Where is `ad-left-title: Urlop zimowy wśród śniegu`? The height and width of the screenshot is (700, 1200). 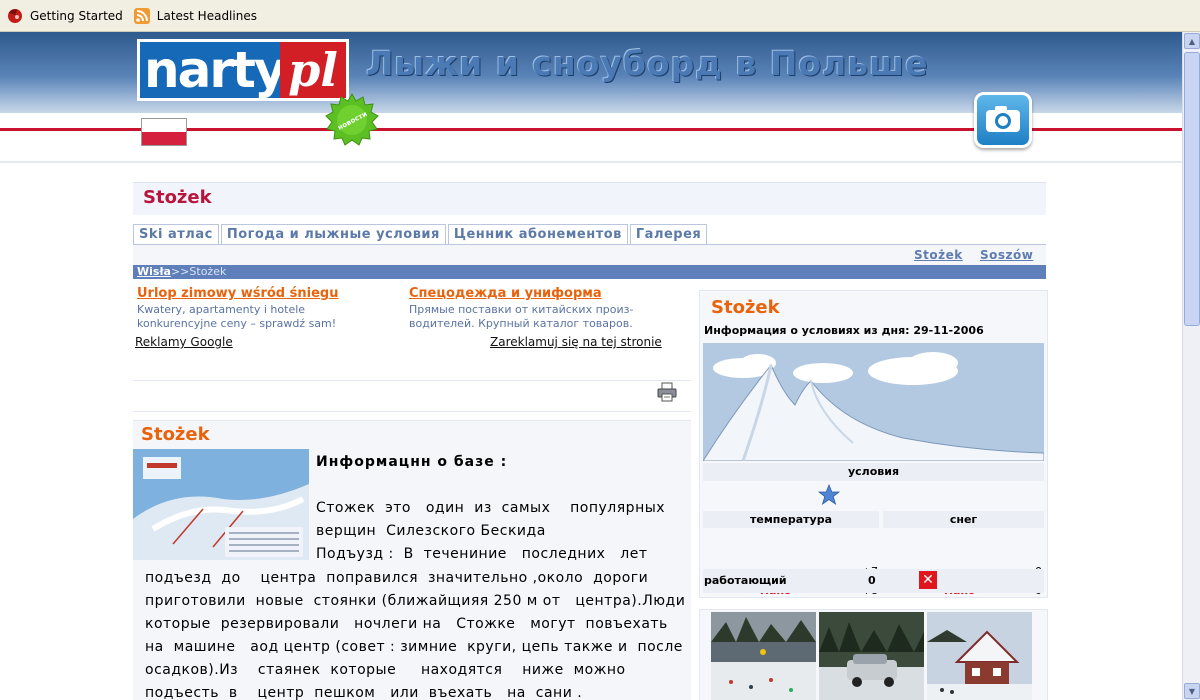 ad-left-title: Urlop zimowy wśród śniegu is located at coordinates (237, 293).